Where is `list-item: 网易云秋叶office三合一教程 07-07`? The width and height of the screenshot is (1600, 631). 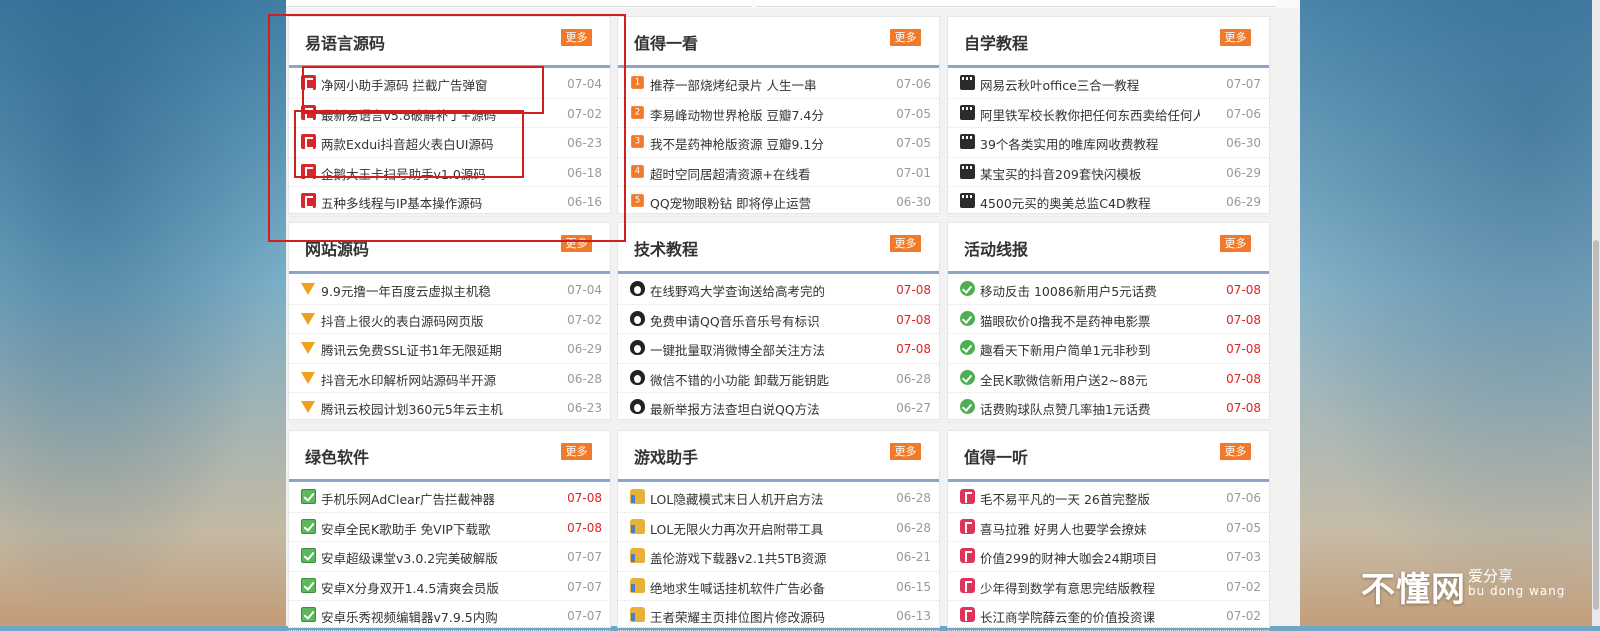 list-item: 网易云秋叶office三合一教程 07-07 is located at coordinates (1108, 84).